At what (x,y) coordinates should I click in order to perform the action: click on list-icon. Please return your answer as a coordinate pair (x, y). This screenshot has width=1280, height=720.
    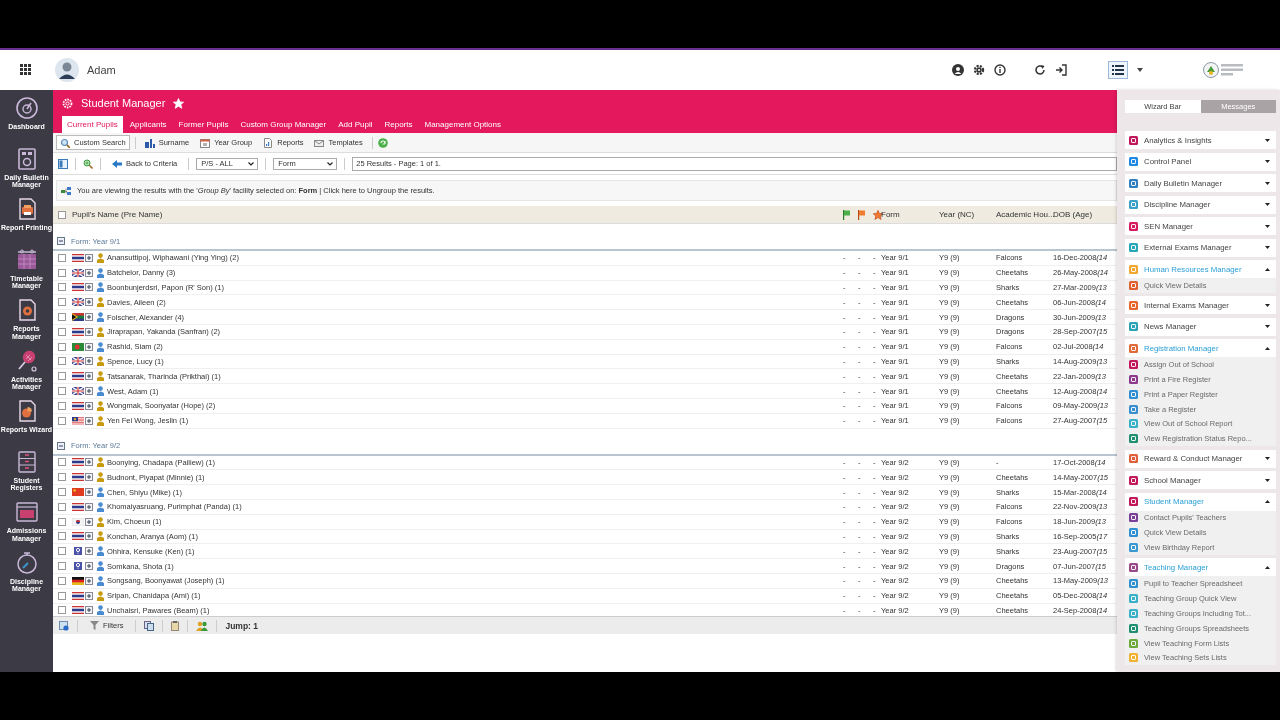
    Looking at the image, I should click on (1118, 70).